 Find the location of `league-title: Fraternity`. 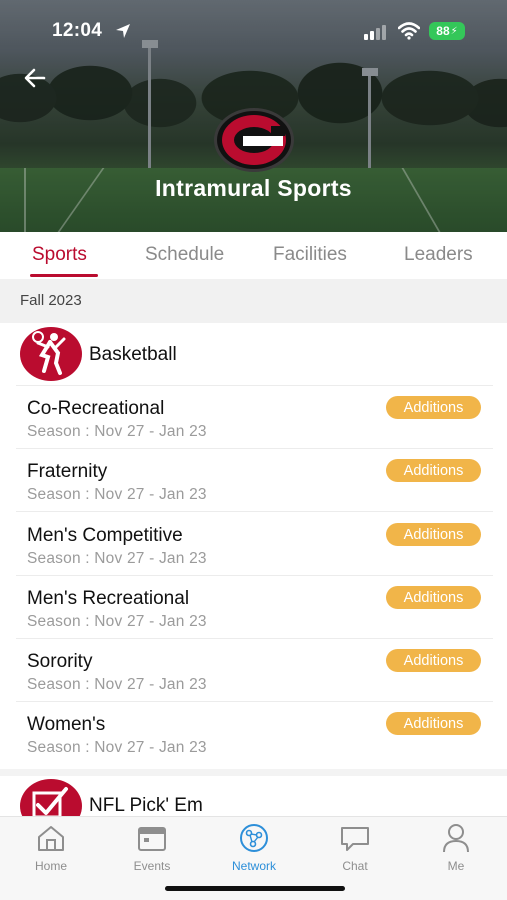

league-title: Fraternity is located at coordinates (67, 471).